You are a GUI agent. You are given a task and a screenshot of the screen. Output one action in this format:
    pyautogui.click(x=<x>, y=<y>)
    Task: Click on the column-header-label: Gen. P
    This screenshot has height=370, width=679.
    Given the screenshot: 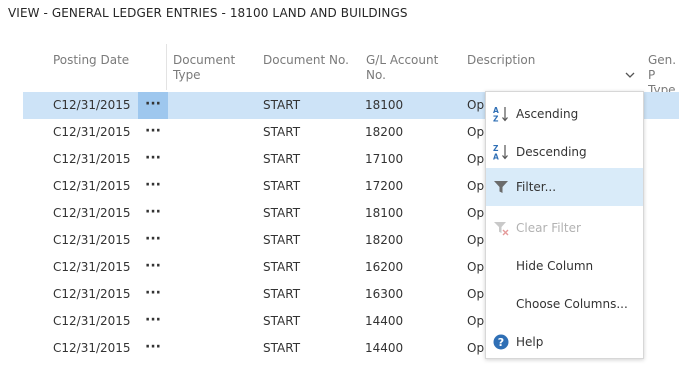 What is the action you would take?
    pyautogui.click(x=662, y=67)
    